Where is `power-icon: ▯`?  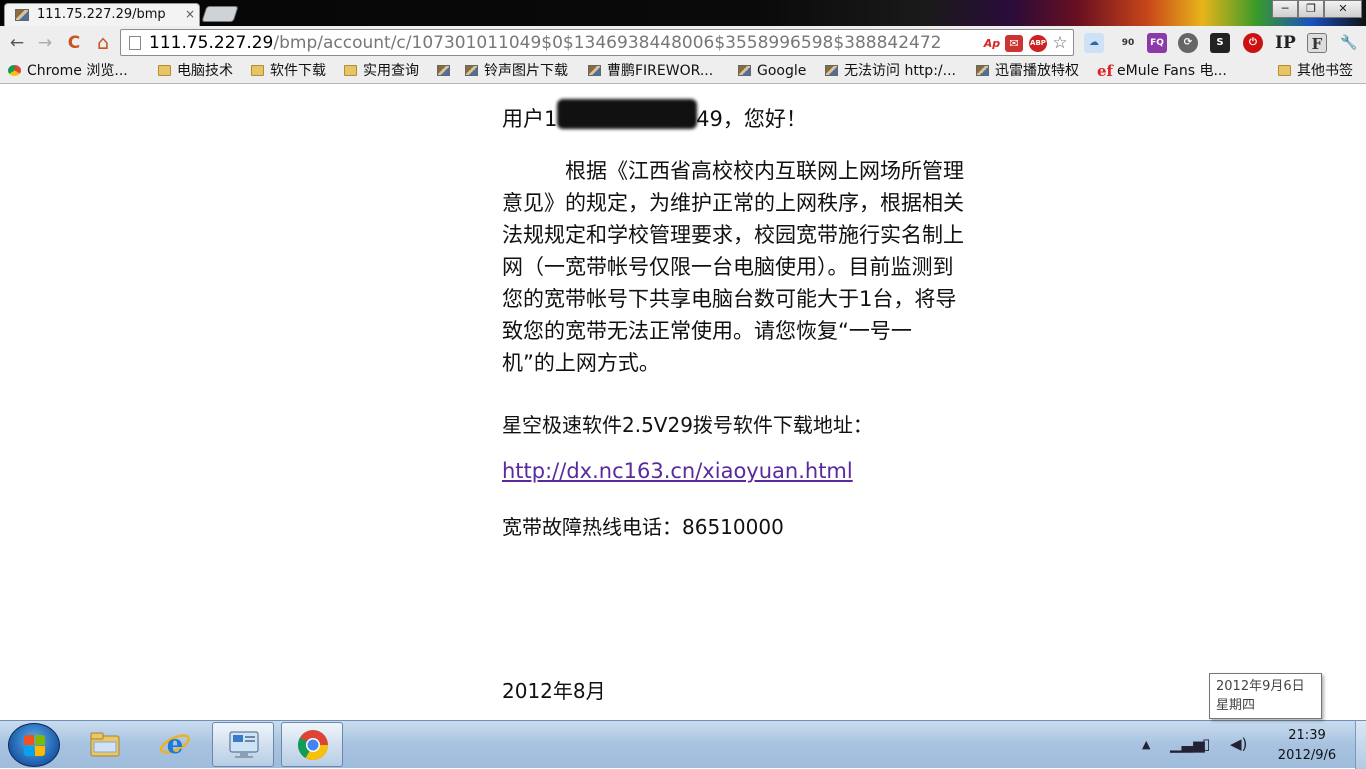 power-icon: ▯ is located at coordinates (1206, 744).